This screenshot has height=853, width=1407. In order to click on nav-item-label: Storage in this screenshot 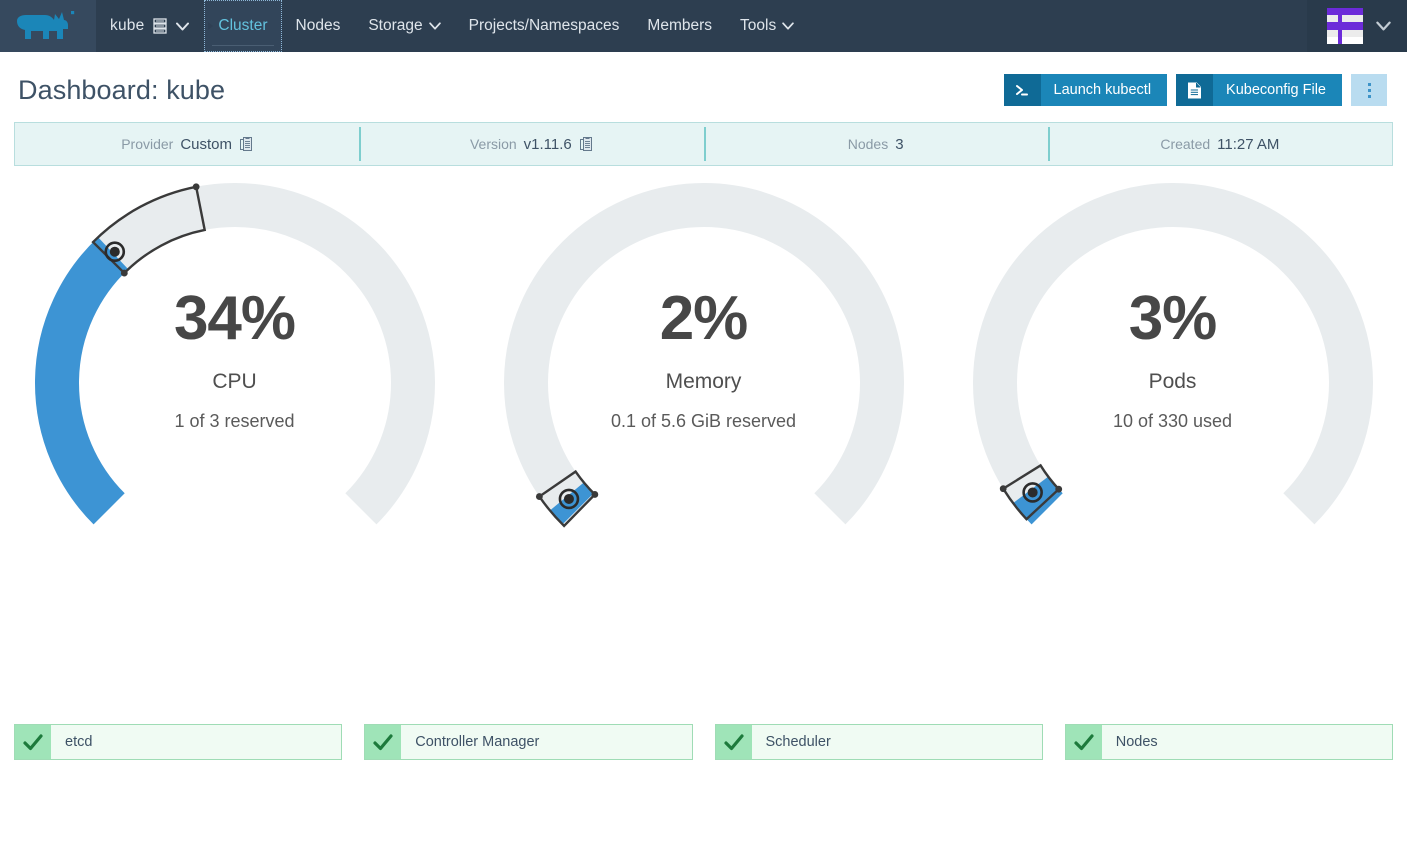, I will do `click(395, 25)`.